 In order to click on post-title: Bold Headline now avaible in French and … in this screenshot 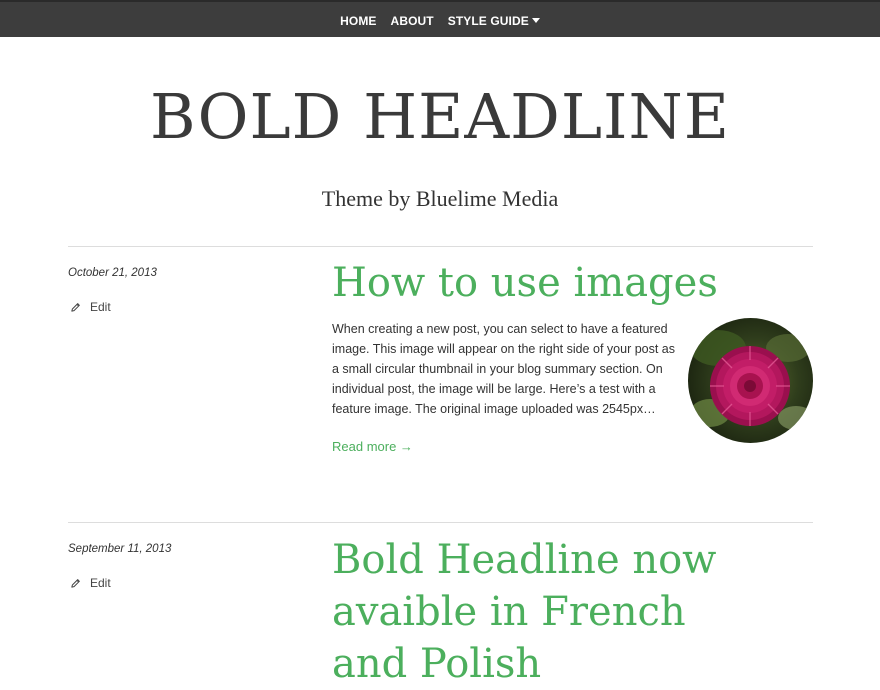, I will do `click(542, 612)`.